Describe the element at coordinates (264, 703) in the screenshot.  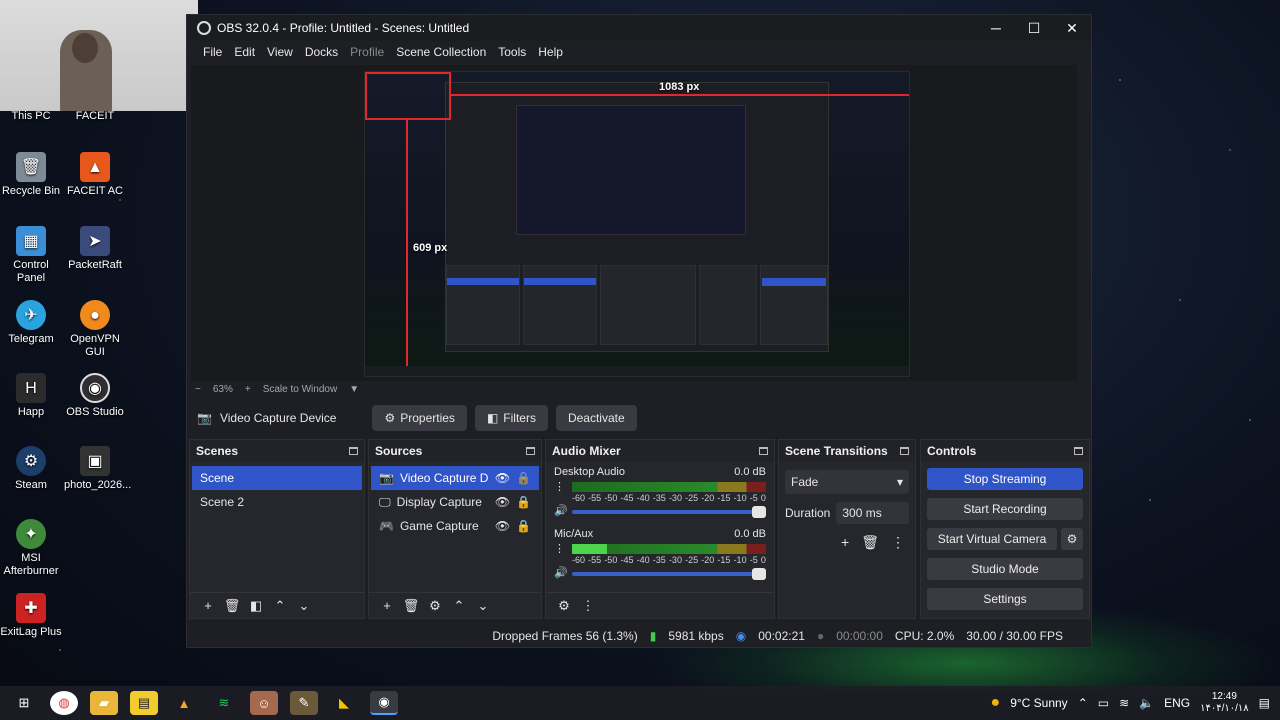
I see `avatar-app-icon: ☺` at that location.